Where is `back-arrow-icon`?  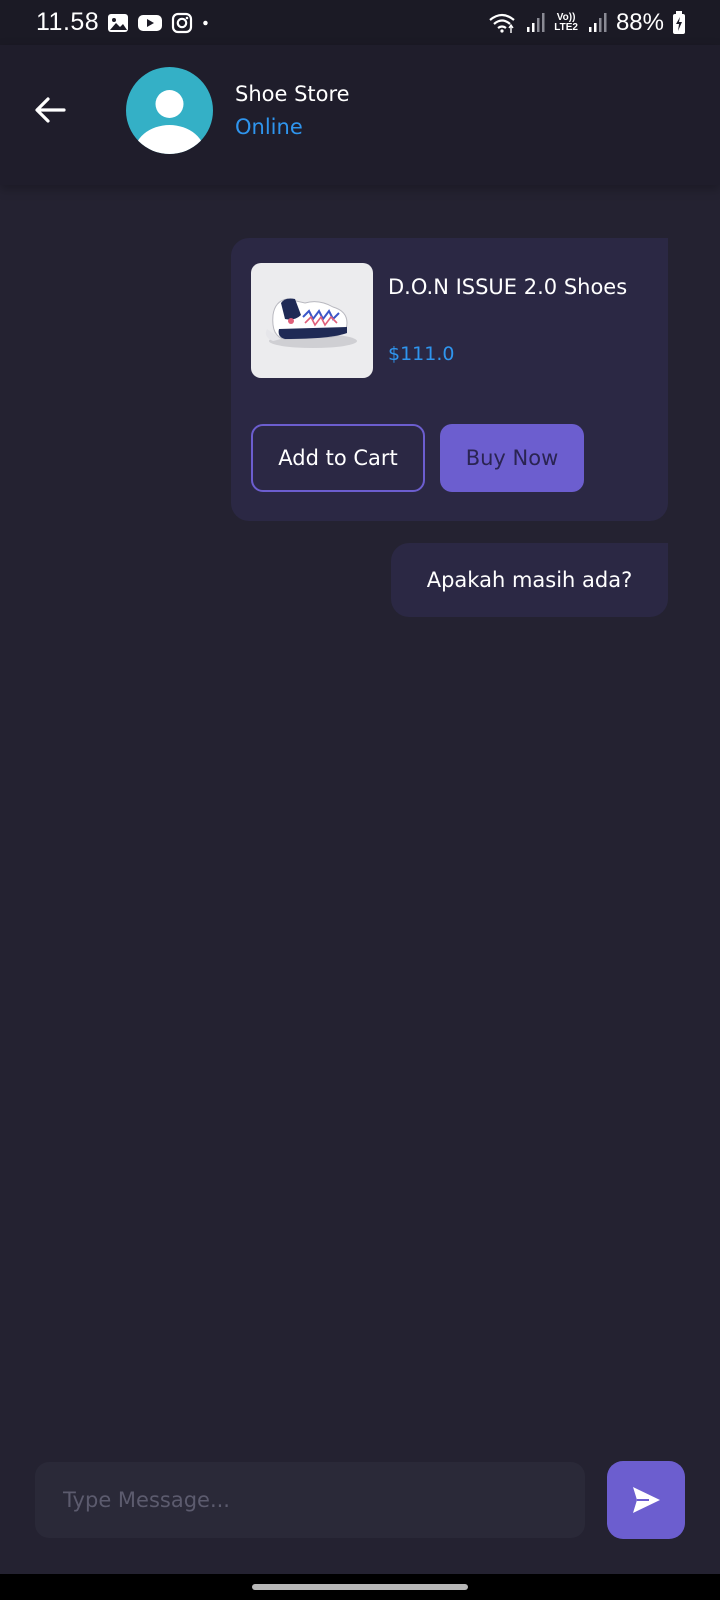
back-arrow-icon is located at coordinates (50, 110).